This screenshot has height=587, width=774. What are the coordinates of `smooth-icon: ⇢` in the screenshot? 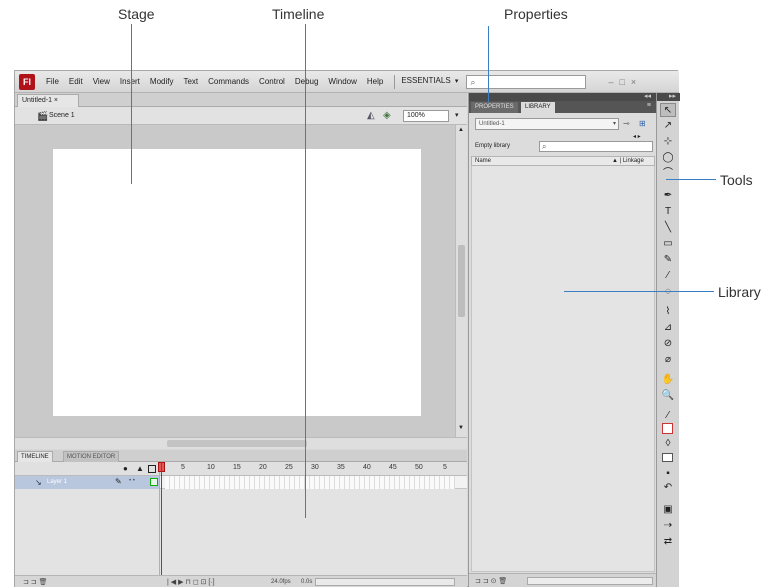 It's located at (668, 526).